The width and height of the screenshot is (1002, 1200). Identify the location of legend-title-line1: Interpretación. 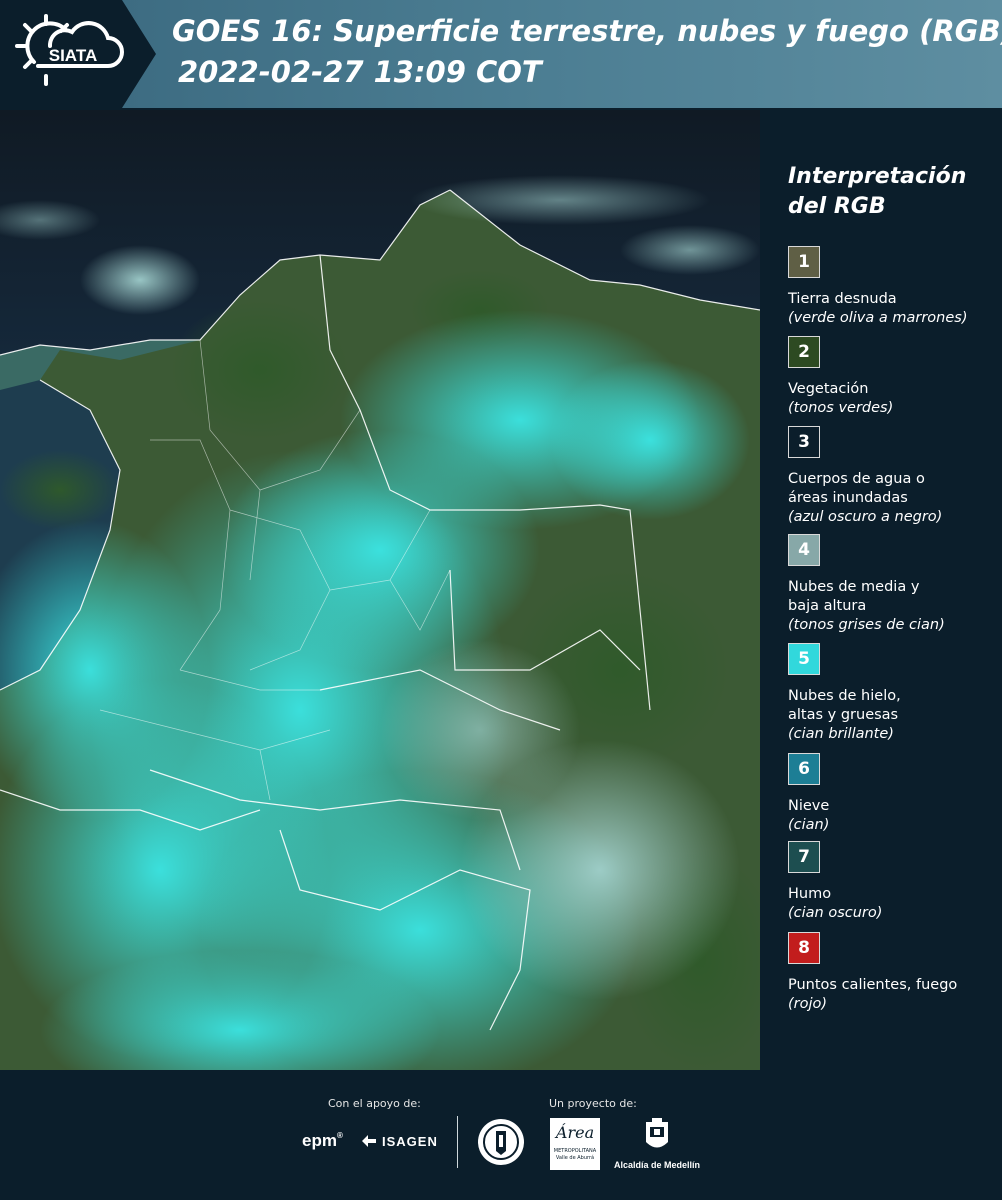
(877, 176).